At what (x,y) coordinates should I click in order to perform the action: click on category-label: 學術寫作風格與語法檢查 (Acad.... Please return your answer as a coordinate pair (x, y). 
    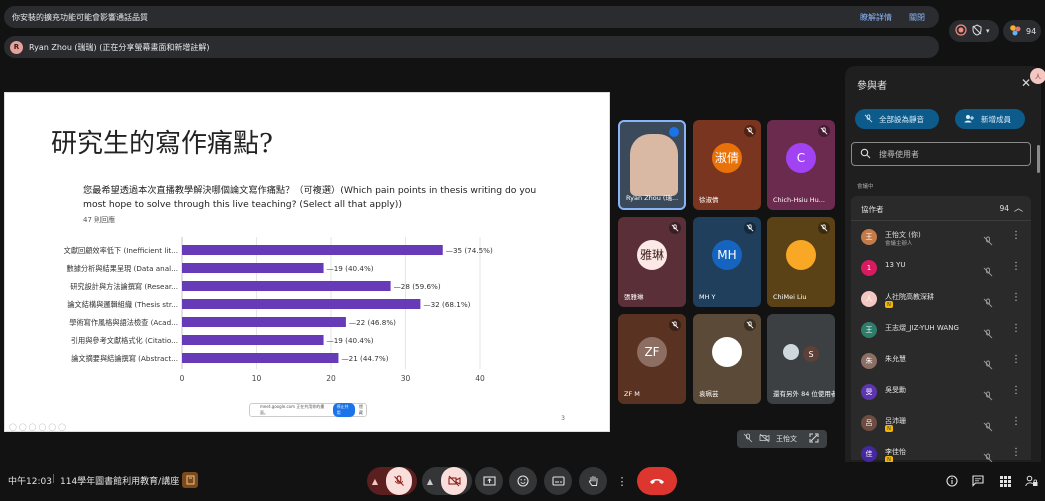
    Looking at the image, I should click on (123, 322).